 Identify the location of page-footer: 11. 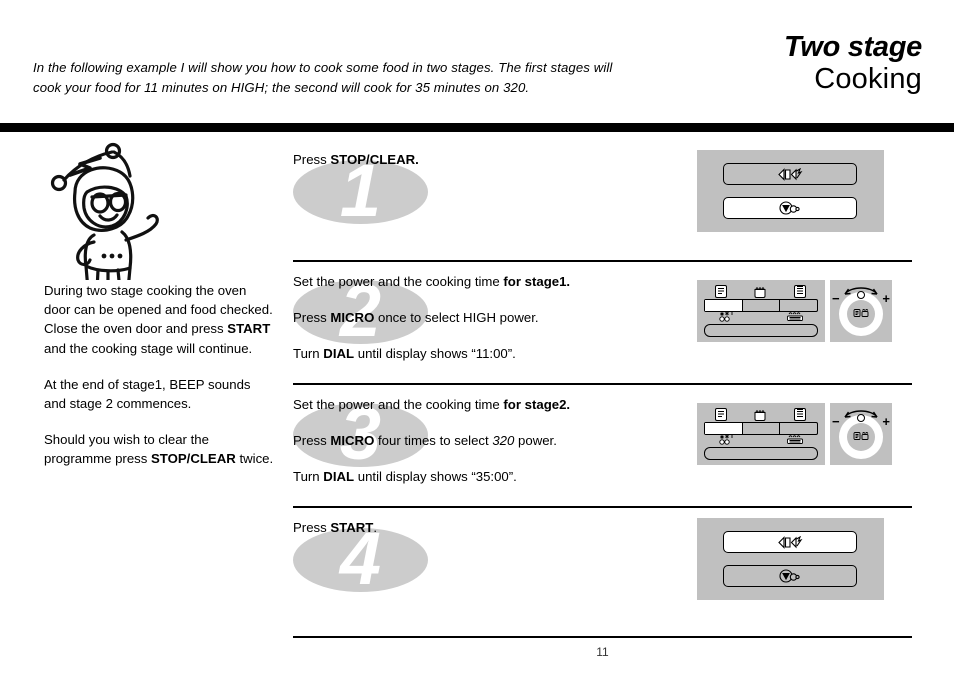
(602, 647).